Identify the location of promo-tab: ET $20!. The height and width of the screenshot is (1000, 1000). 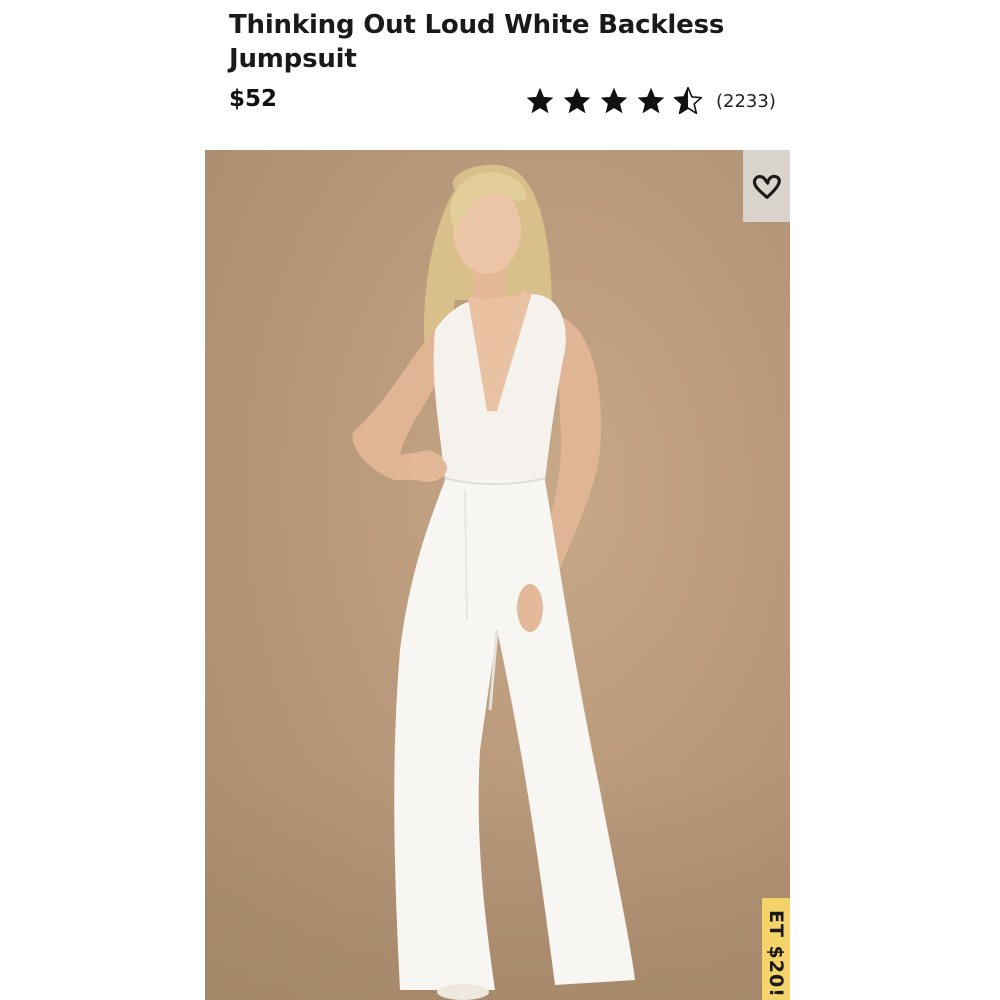
(776, 949).